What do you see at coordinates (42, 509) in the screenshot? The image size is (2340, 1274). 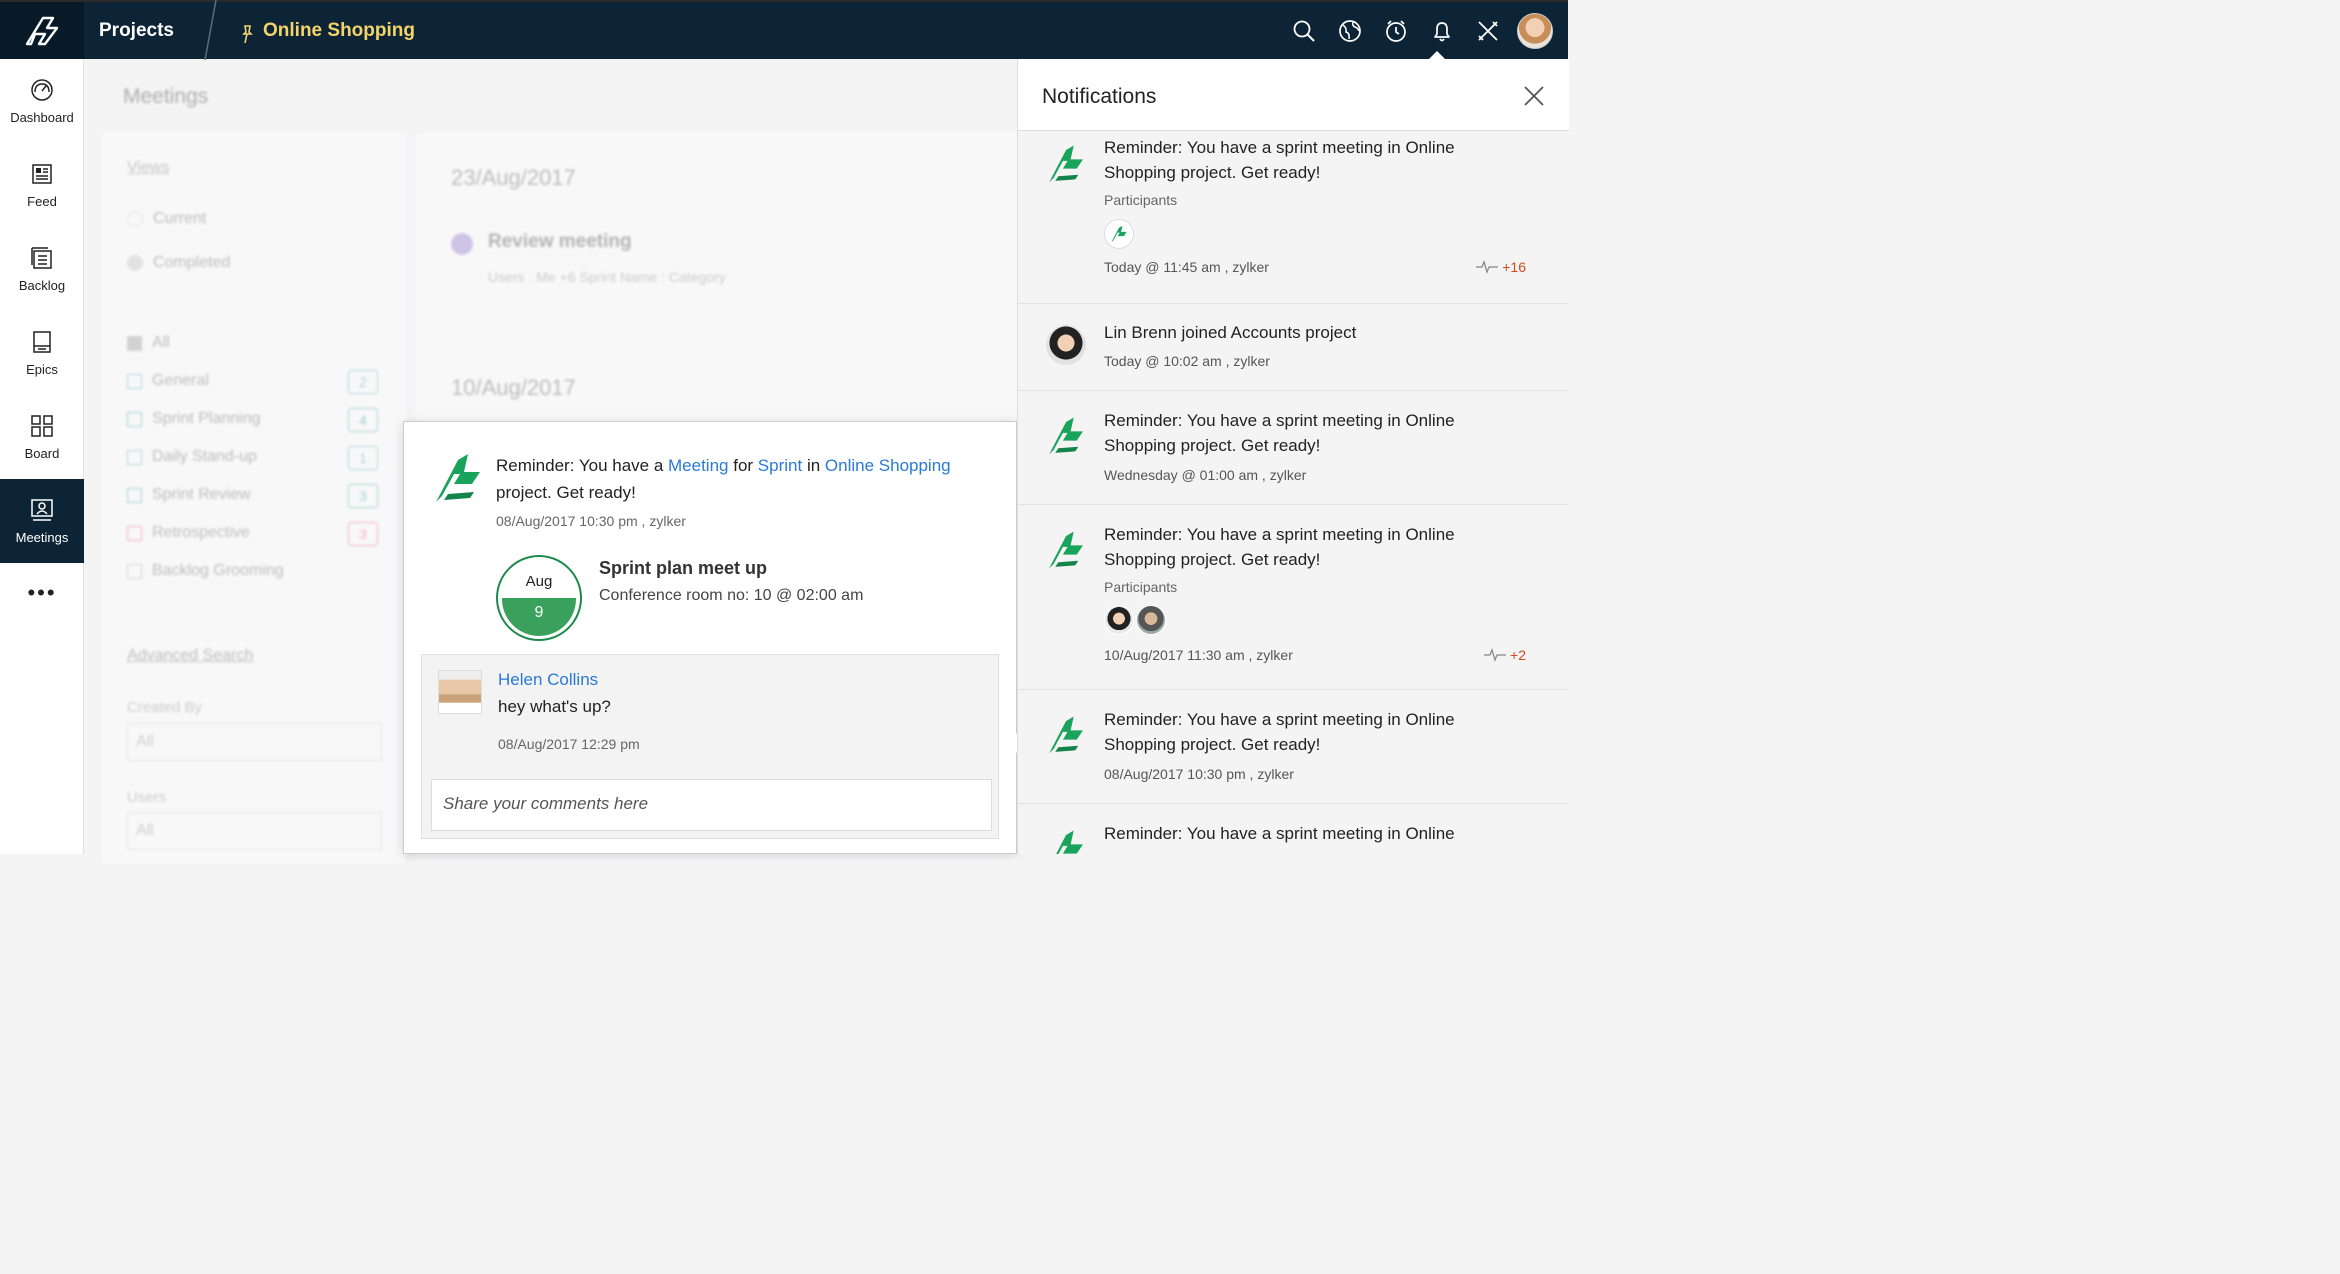 I see `meetings-icon` at bounding box center [42, 509].